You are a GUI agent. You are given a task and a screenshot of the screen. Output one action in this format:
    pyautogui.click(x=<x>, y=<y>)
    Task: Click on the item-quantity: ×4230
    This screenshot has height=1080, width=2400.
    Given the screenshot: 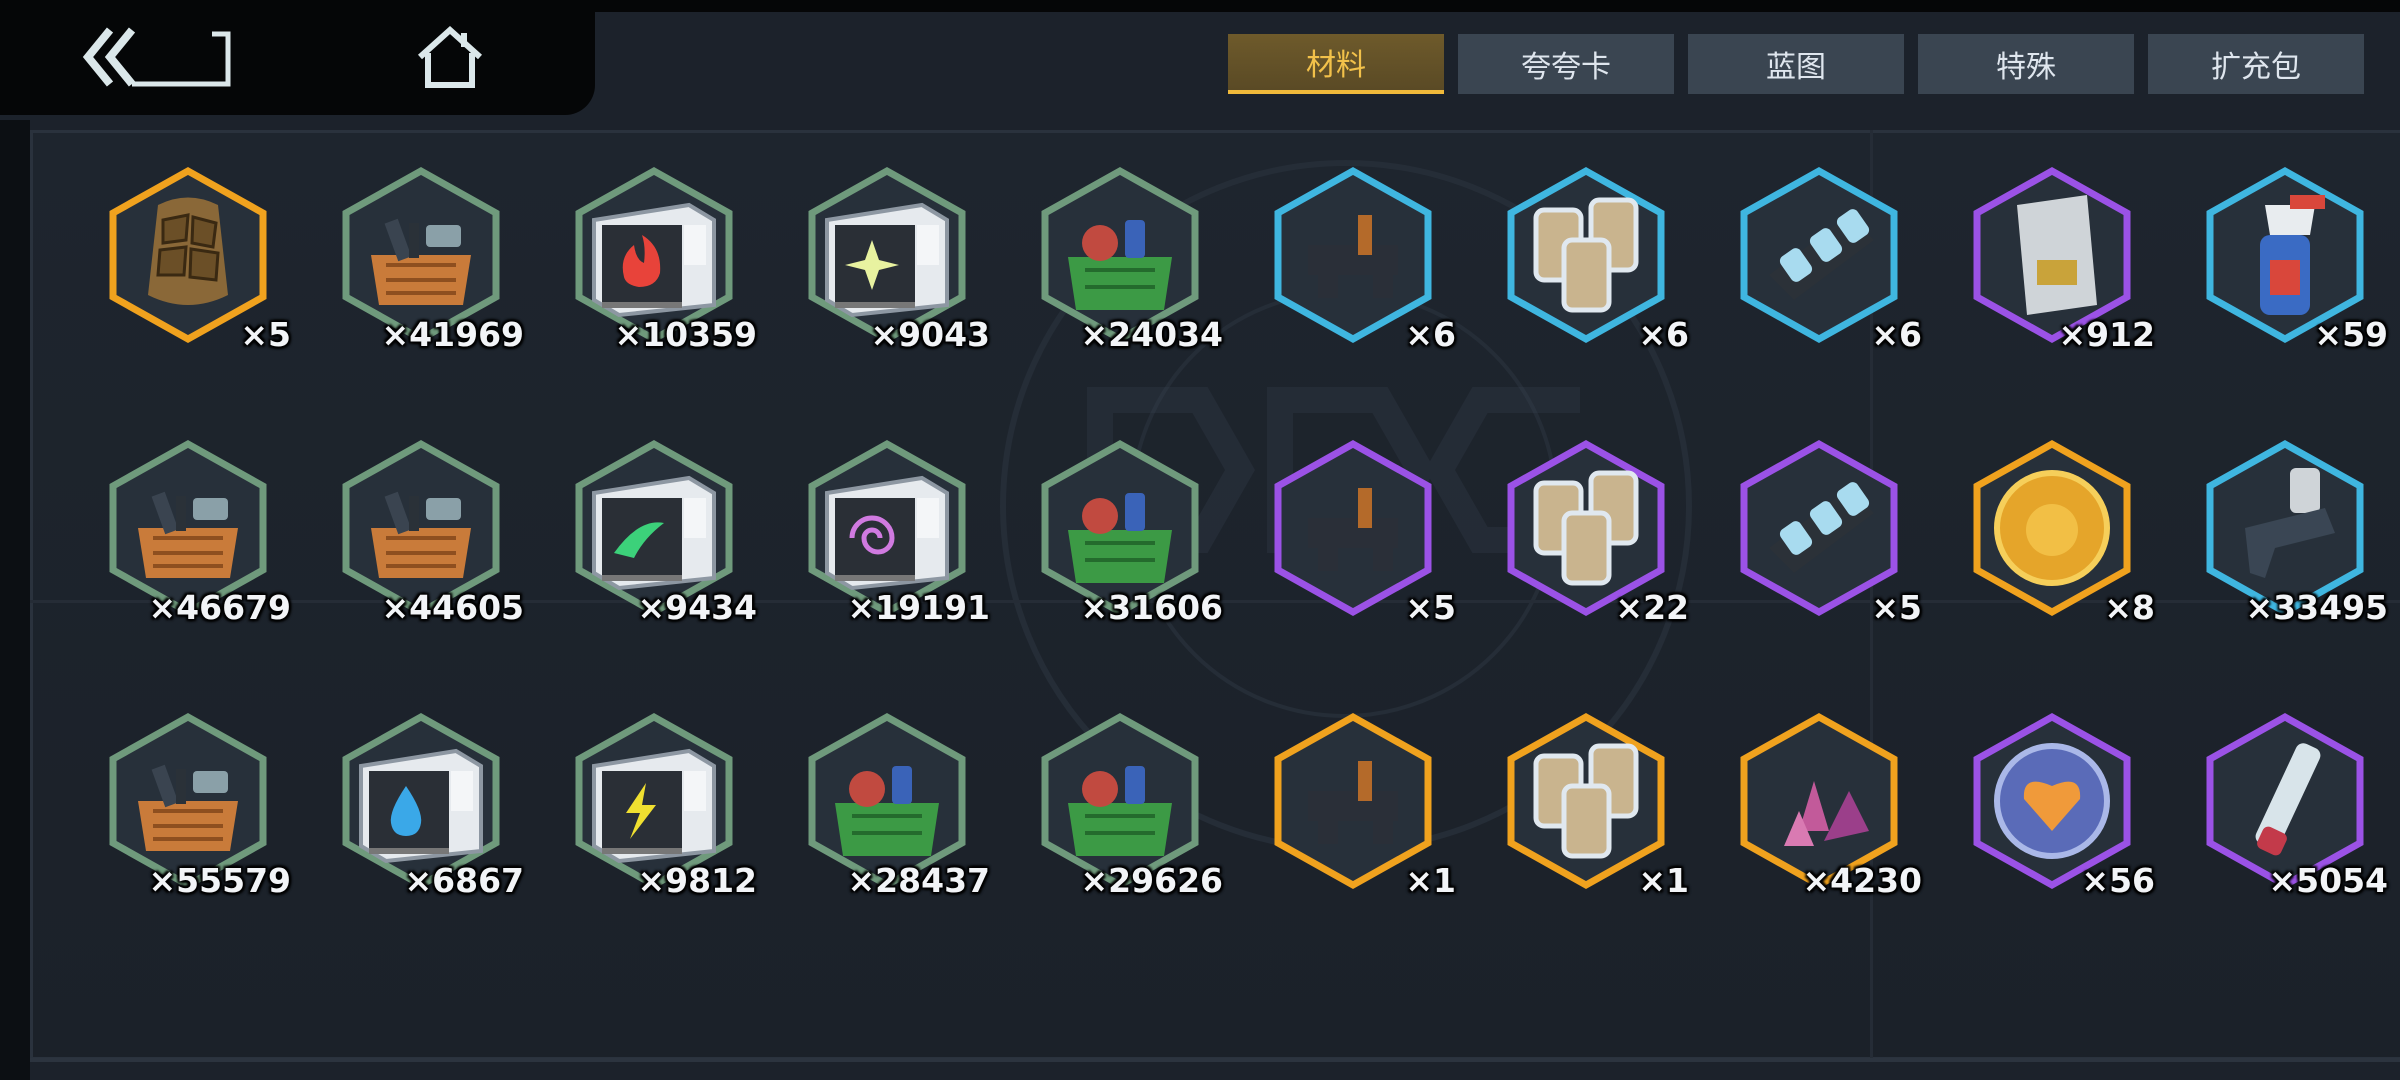 What is the action you would take?
    pyautogui.click(x=1862, y=880)
    